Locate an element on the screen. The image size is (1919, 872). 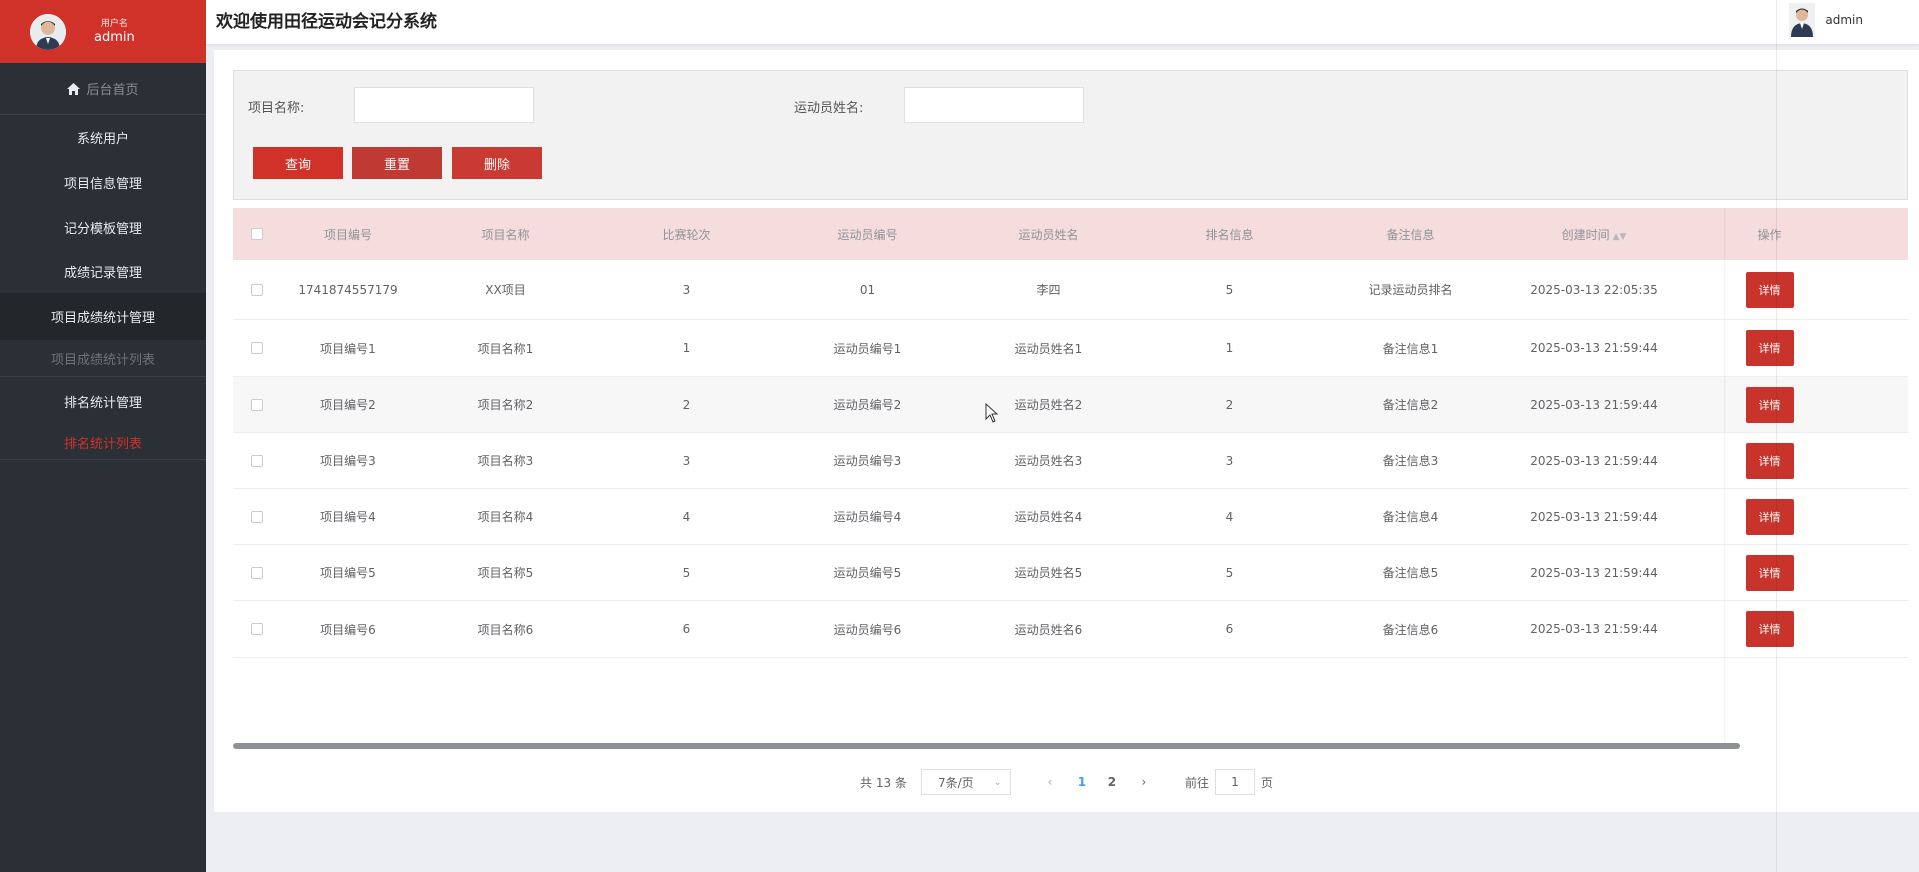
athlete-name-label: 运动员姓名: is located at coordinates (829, 108).